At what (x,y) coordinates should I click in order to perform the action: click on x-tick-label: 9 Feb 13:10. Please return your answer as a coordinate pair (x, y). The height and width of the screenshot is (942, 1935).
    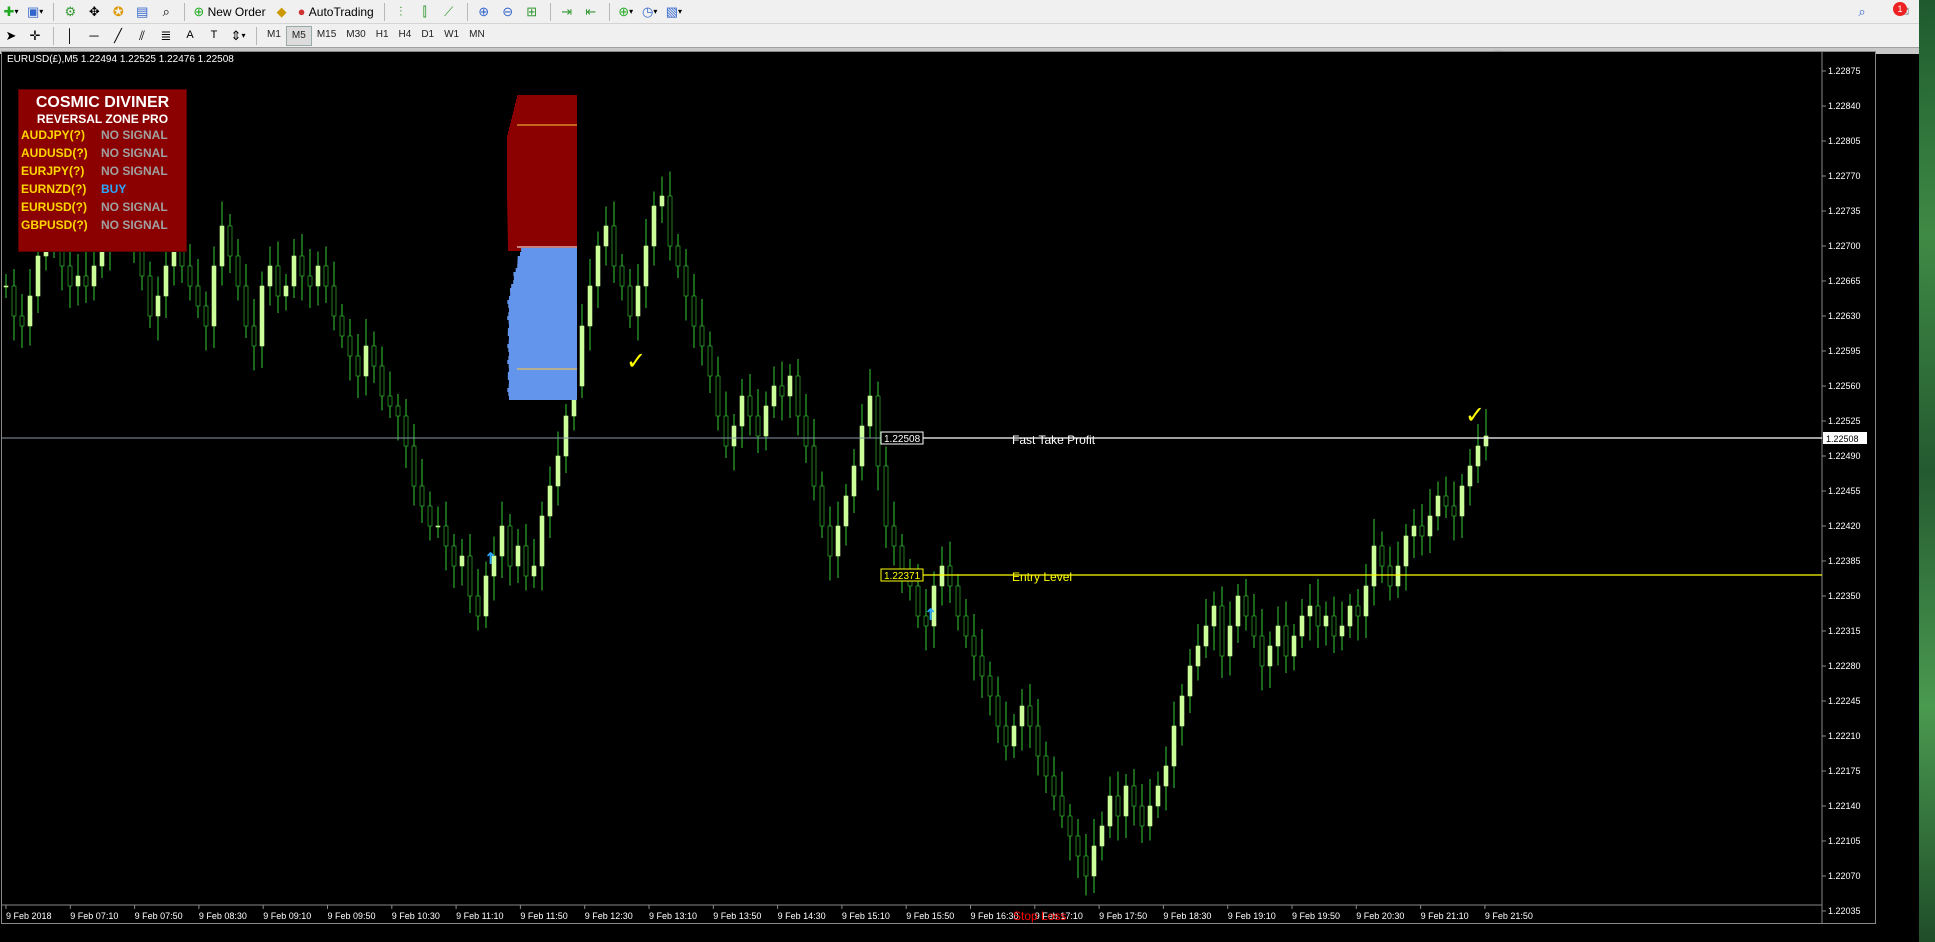
    Looking at the image, I should click on (673, 916).